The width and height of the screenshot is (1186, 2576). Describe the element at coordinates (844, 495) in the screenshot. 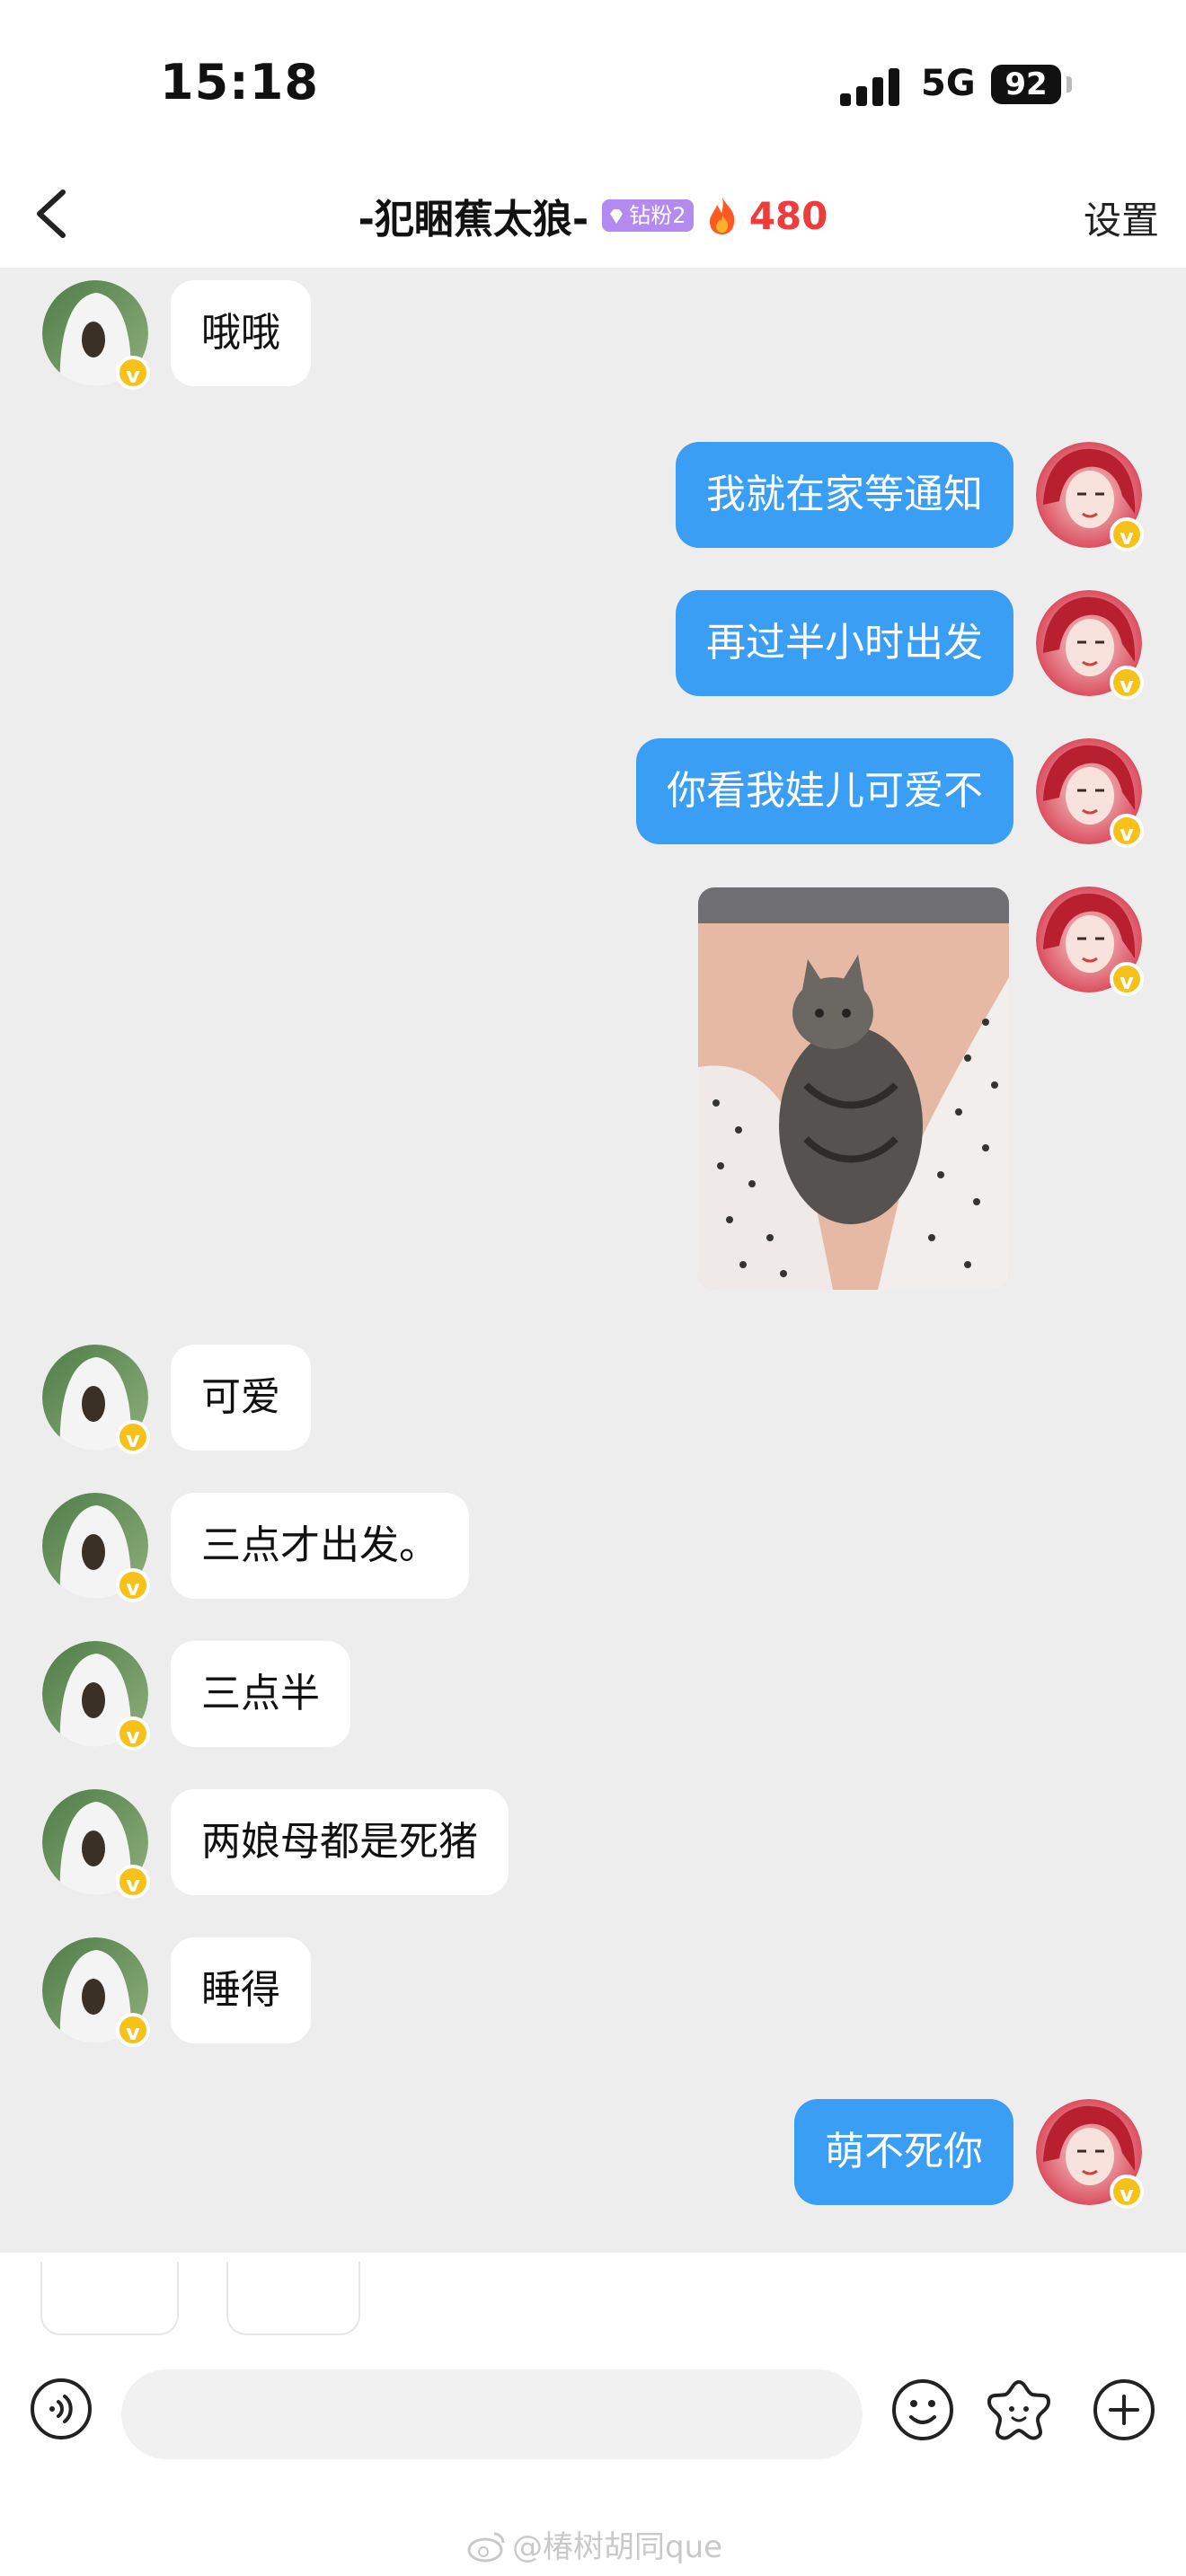

I see `message-bubble-sent: 我就在家等通知` at that location.